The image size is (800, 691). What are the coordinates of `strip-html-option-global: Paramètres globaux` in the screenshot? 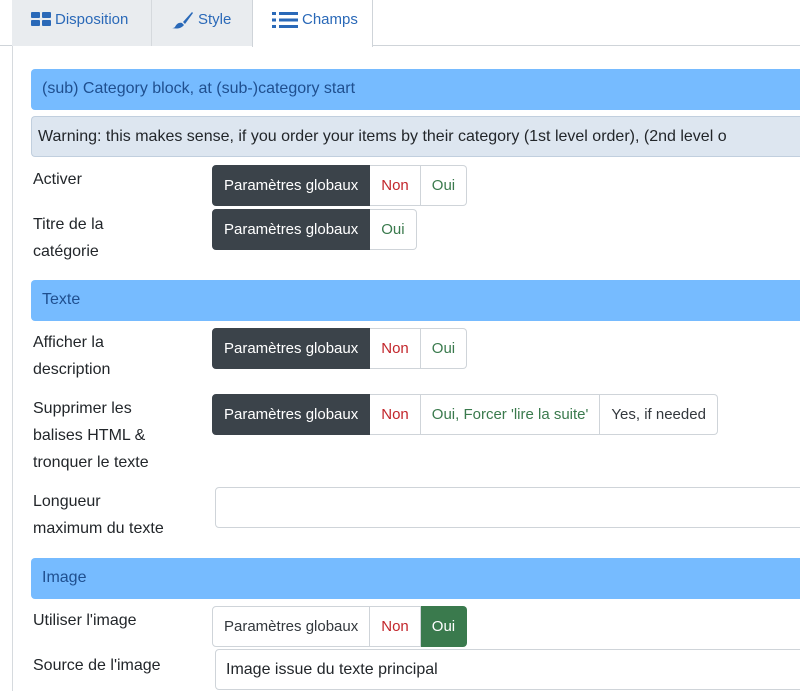 It's located at (291, 414).